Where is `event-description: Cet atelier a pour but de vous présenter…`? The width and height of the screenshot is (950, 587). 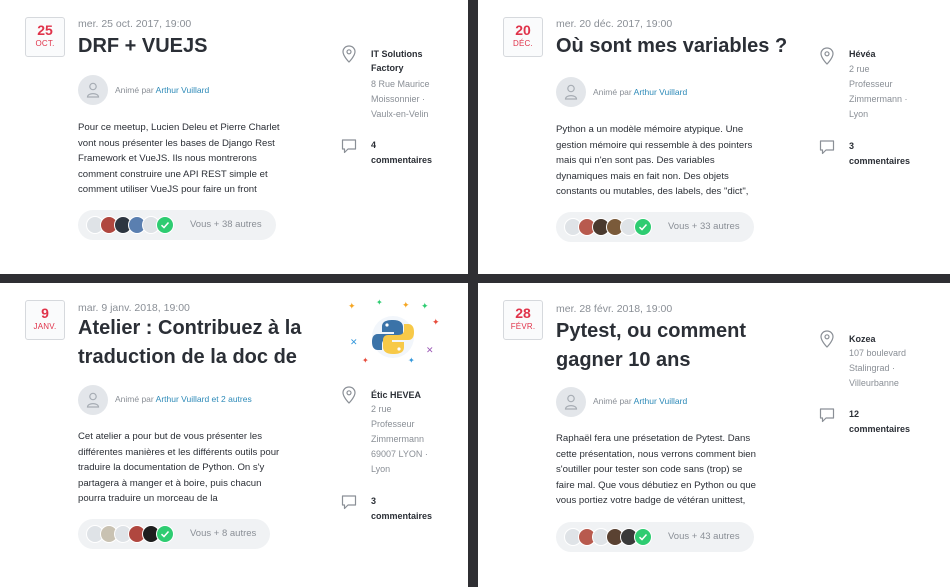
event-description: Cet atelier a pour but de vous présenter… is located at coordinates (205, 467).